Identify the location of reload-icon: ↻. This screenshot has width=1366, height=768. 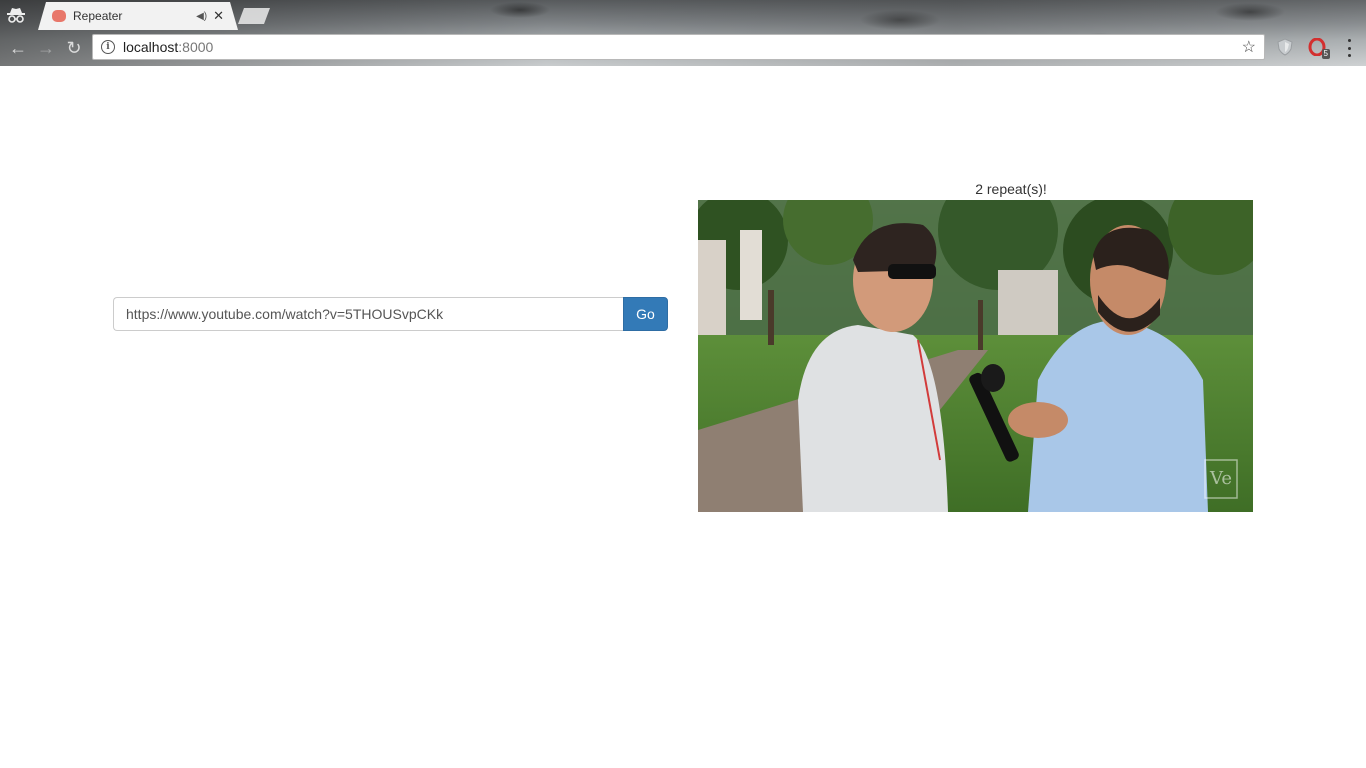
(74, 47).